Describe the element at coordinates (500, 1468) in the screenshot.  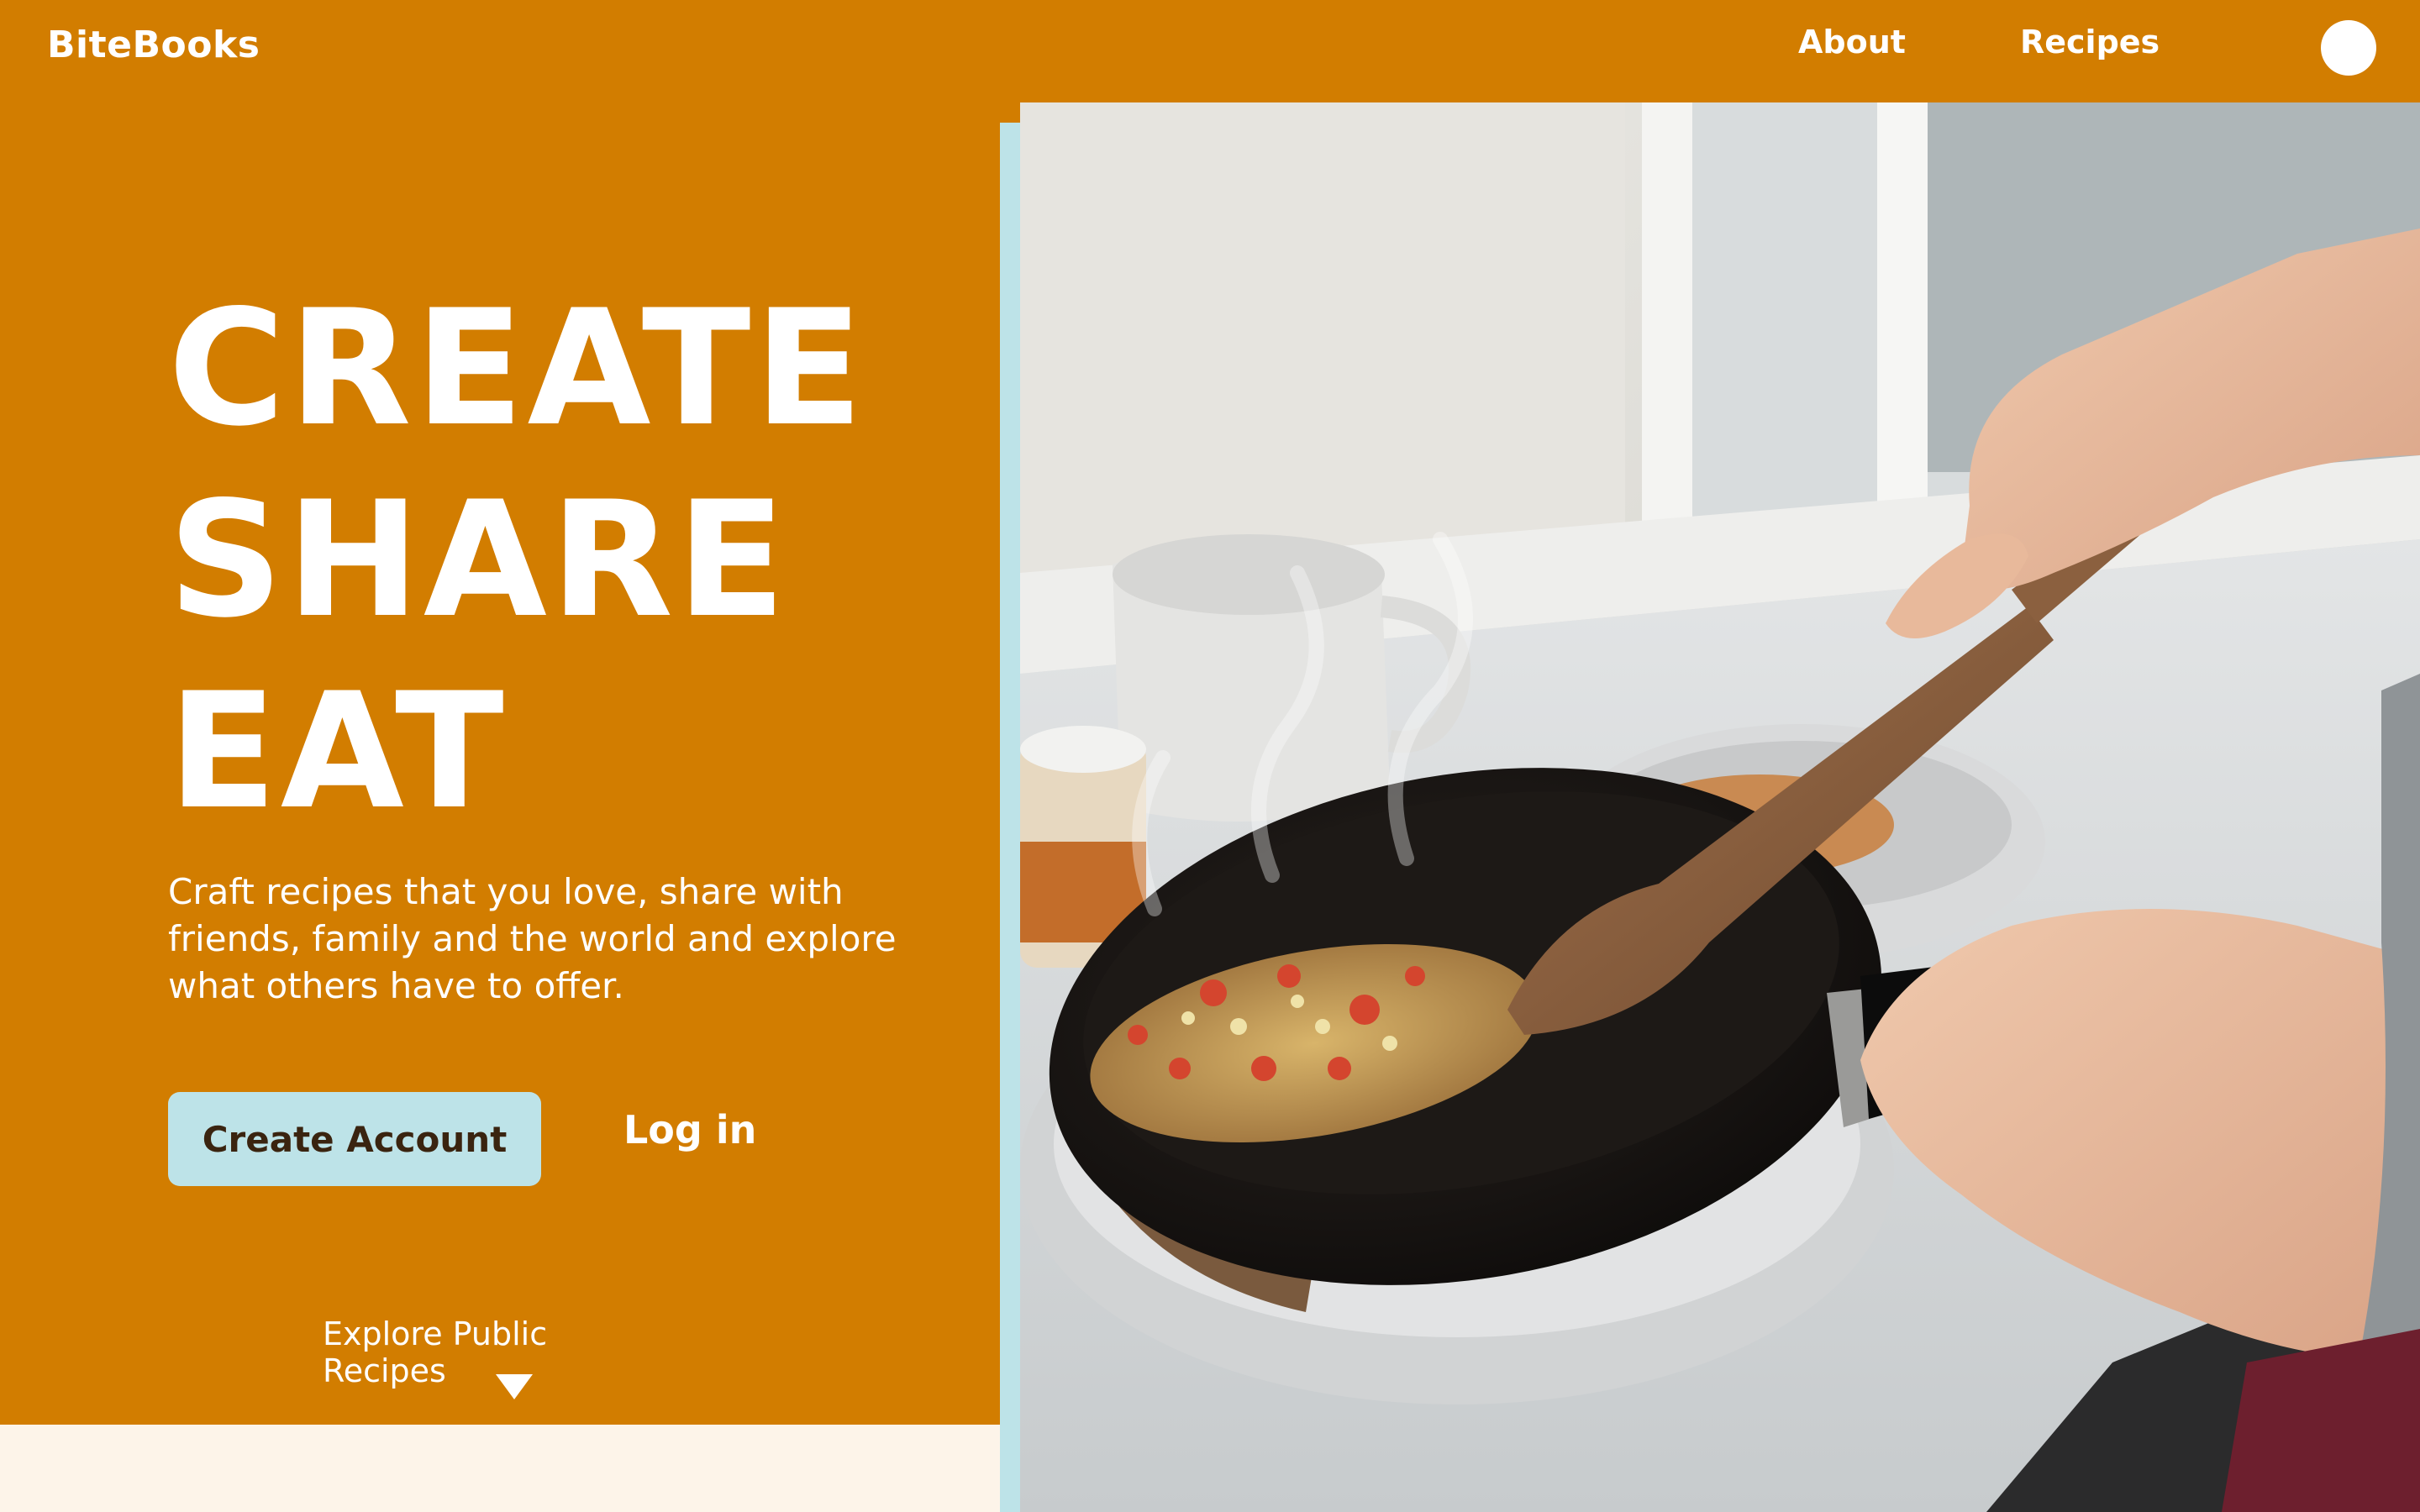
I see `next-section-preview` at that location.